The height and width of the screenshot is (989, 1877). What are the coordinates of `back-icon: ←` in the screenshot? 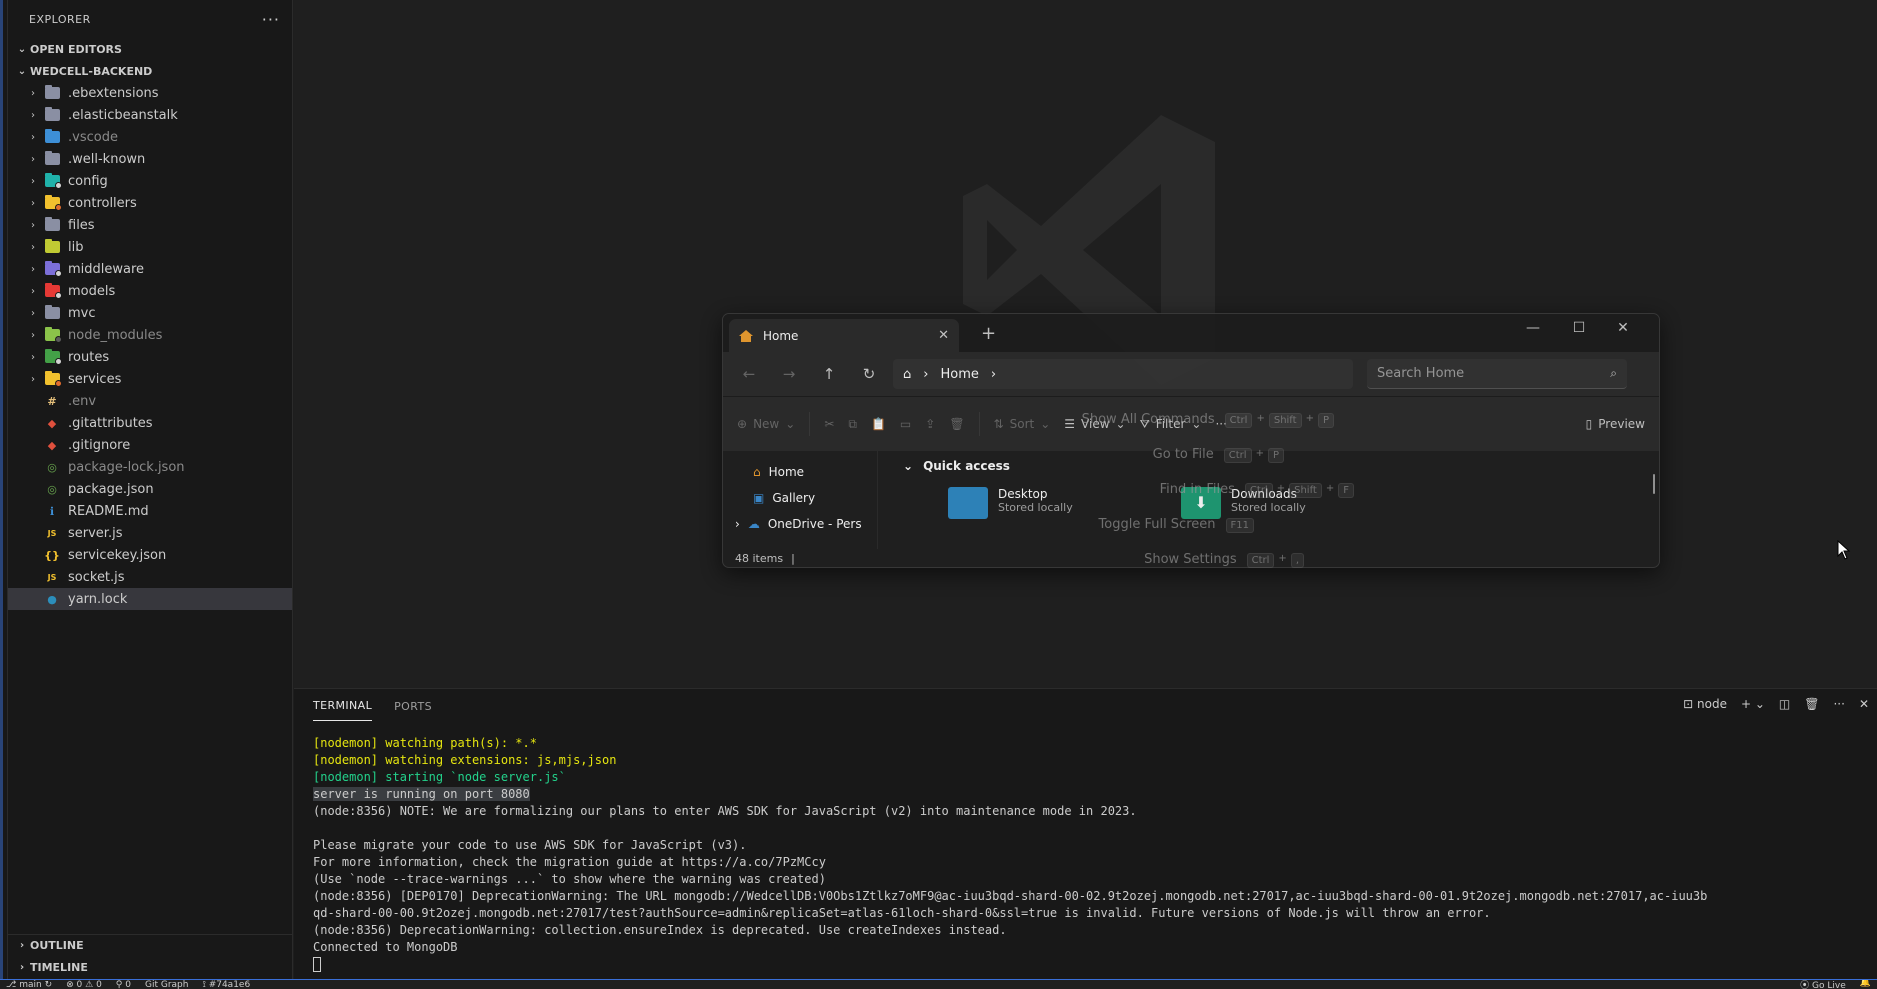 It's located at (749, 374).